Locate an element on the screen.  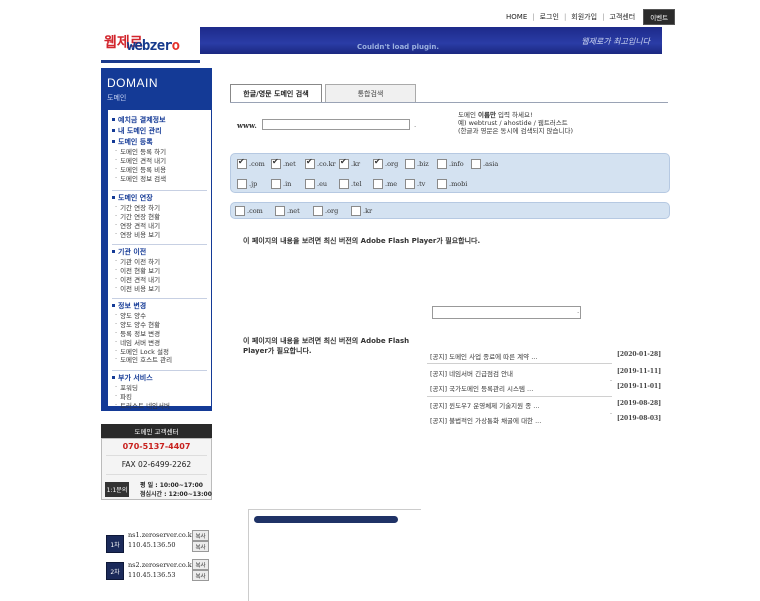
tld-asia-label: .asia is located at coordinates (491, 164).